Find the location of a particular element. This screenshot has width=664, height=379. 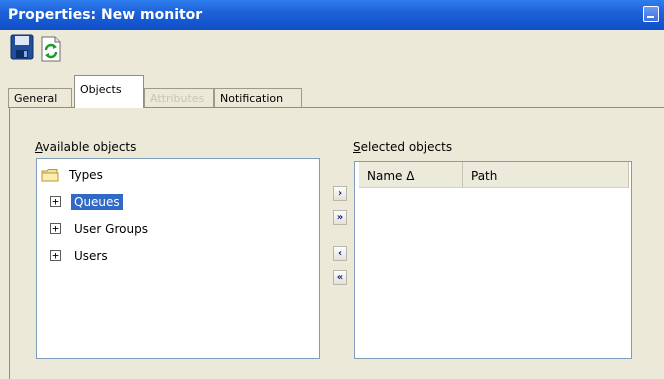

available-objects-label: Available objects is located at coordinates (86, 147).